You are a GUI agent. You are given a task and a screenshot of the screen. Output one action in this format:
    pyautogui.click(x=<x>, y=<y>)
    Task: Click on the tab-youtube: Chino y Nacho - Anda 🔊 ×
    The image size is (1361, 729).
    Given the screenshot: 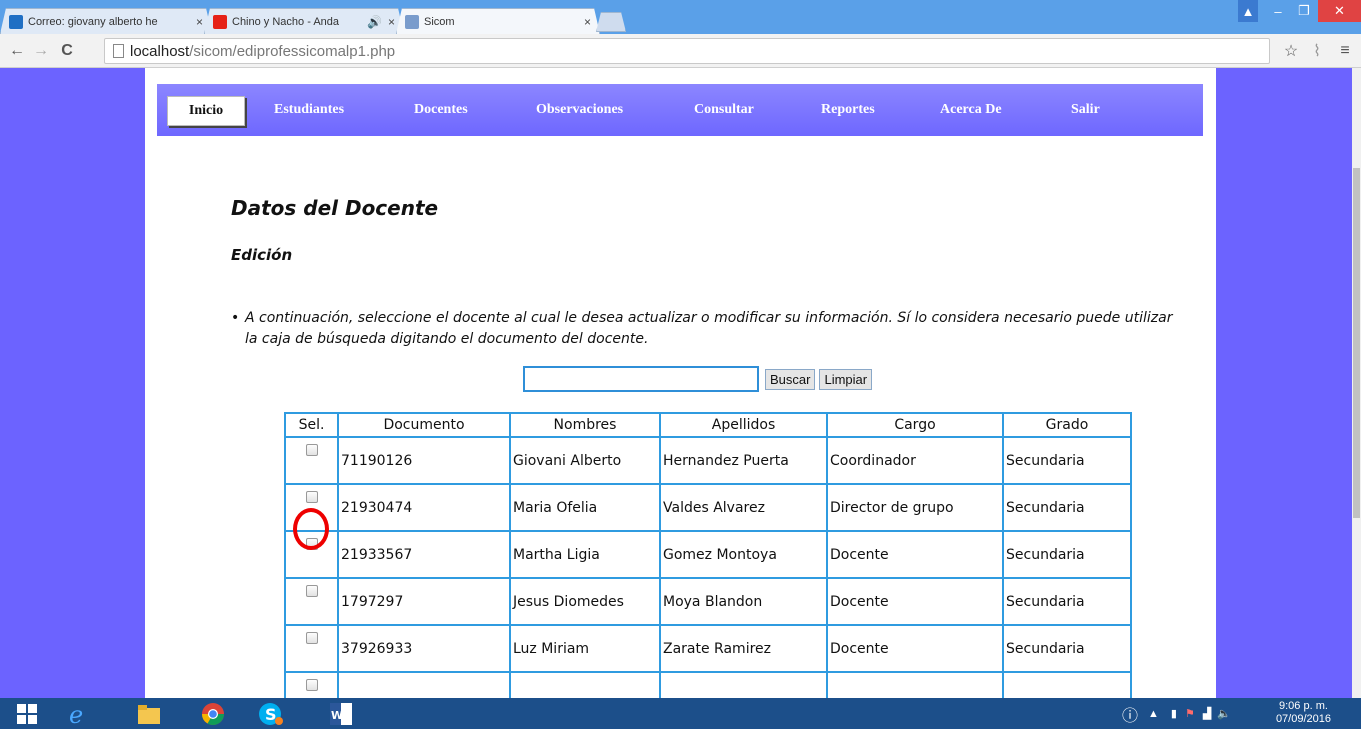 What is the action you would take?
    pyautogui.click(x=304, y=21)
    